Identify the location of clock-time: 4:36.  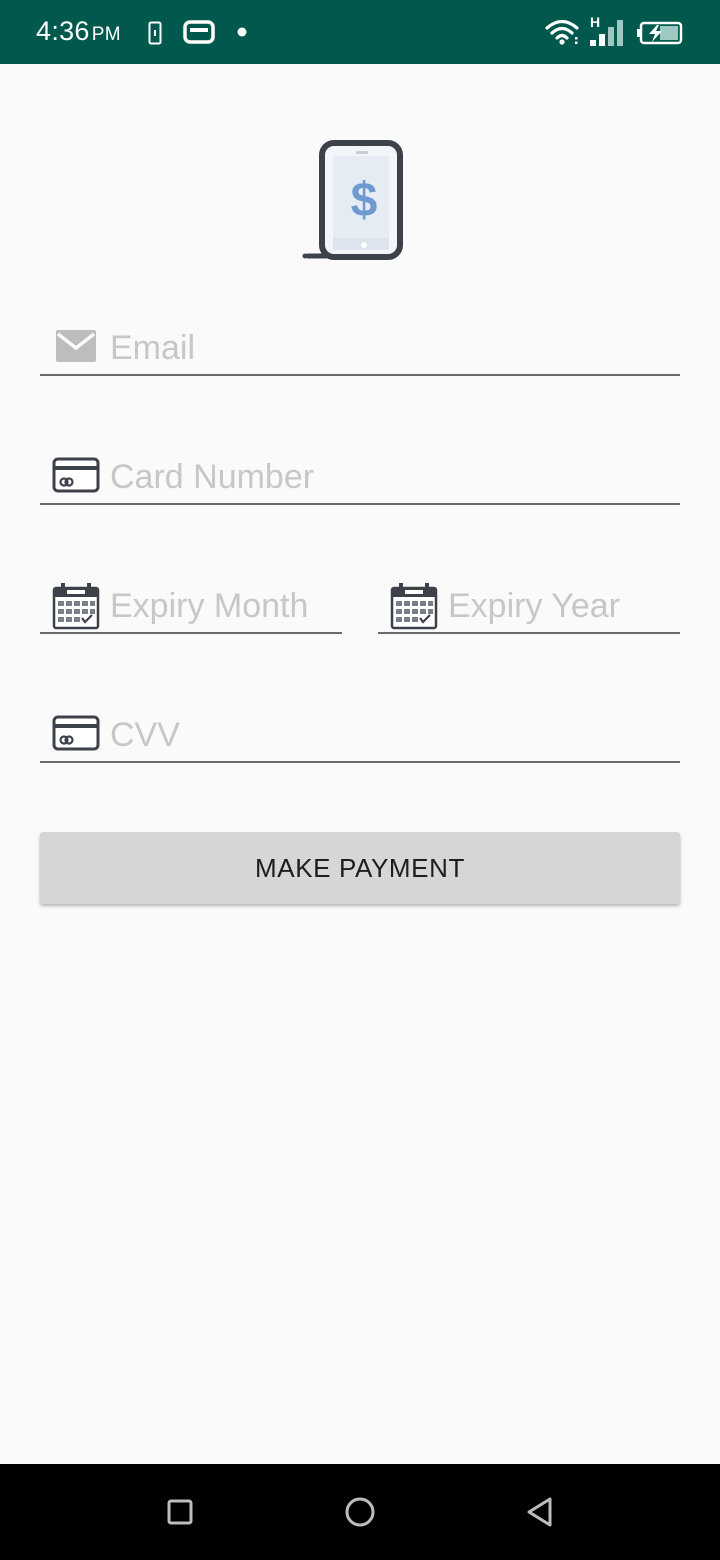
(63, 31).